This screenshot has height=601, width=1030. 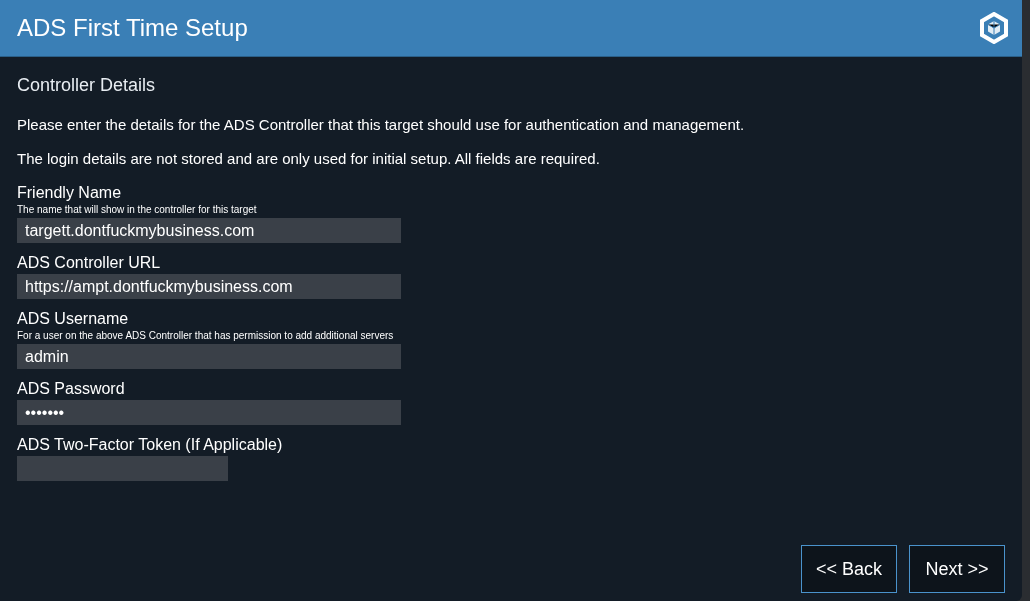 I want to click on input-field: •••••••, so click(x=209, y=412).